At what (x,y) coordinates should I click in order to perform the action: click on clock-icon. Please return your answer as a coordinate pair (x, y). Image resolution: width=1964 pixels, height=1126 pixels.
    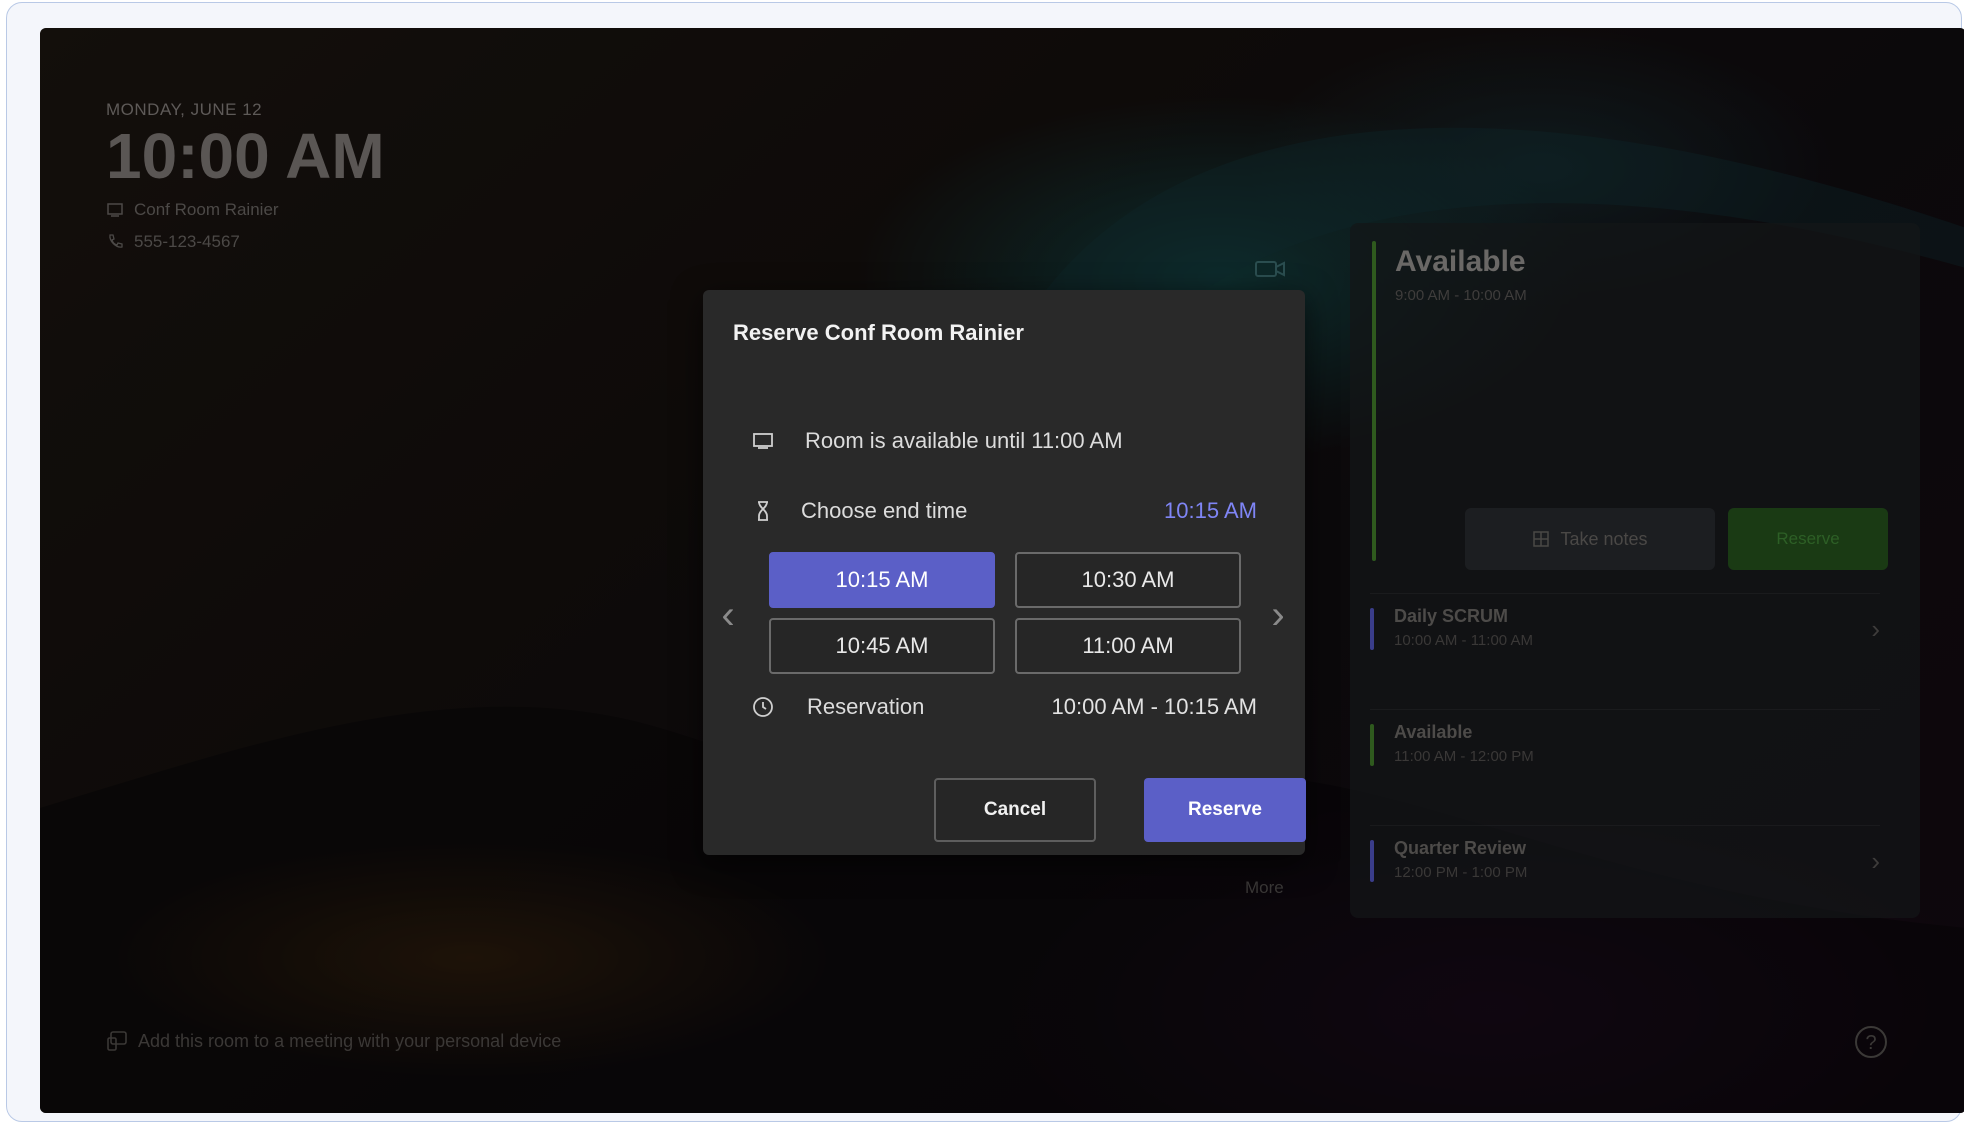
    Looking at the image, I should click on (763, 707).